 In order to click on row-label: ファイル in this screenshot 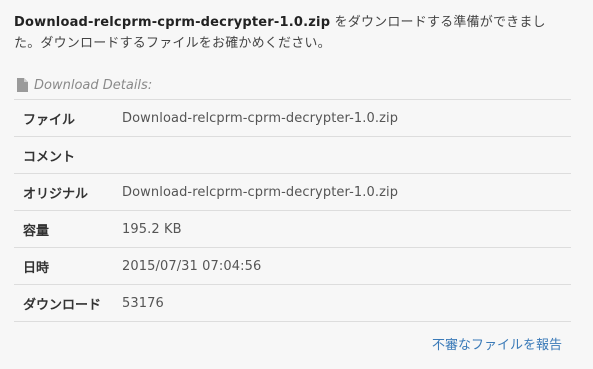, I will do `click(49, 120)`.